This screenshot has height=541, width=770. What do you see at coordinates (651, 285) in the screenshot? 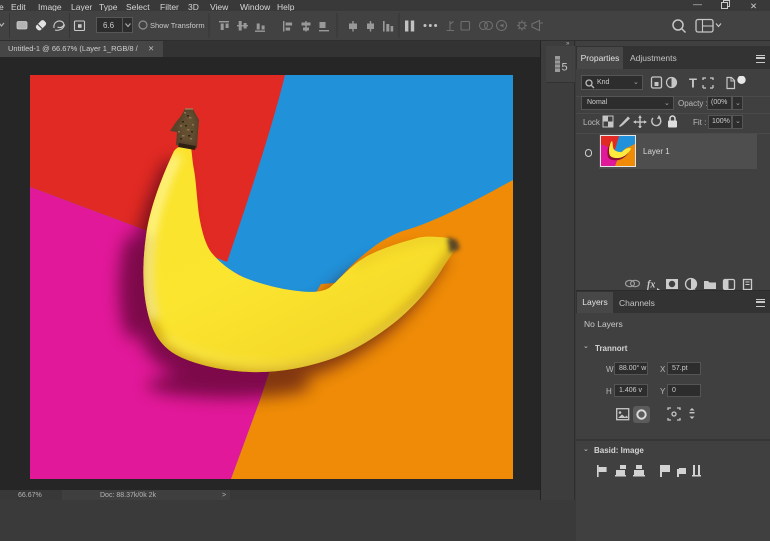
I see `svg-text: fx` at bounding box center [651, 285].